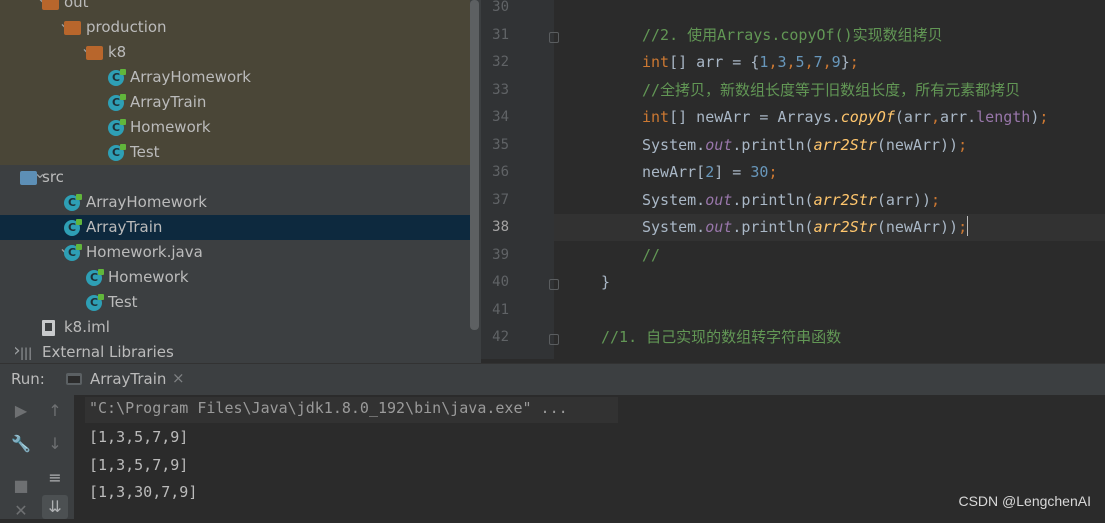  I want to click on tree-item-label: ArrayTrain, so click(168, 102).